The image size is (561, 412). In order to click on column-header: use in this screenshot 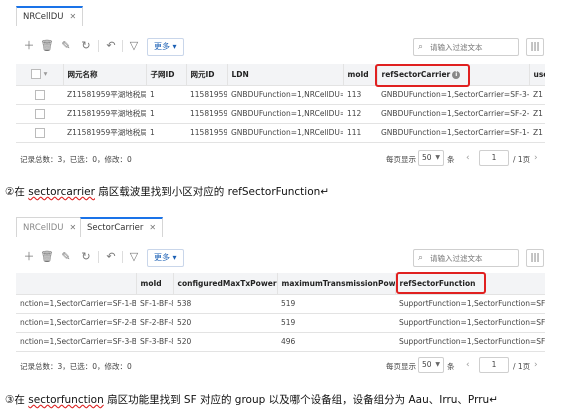, I will do `click(537, 75)`.